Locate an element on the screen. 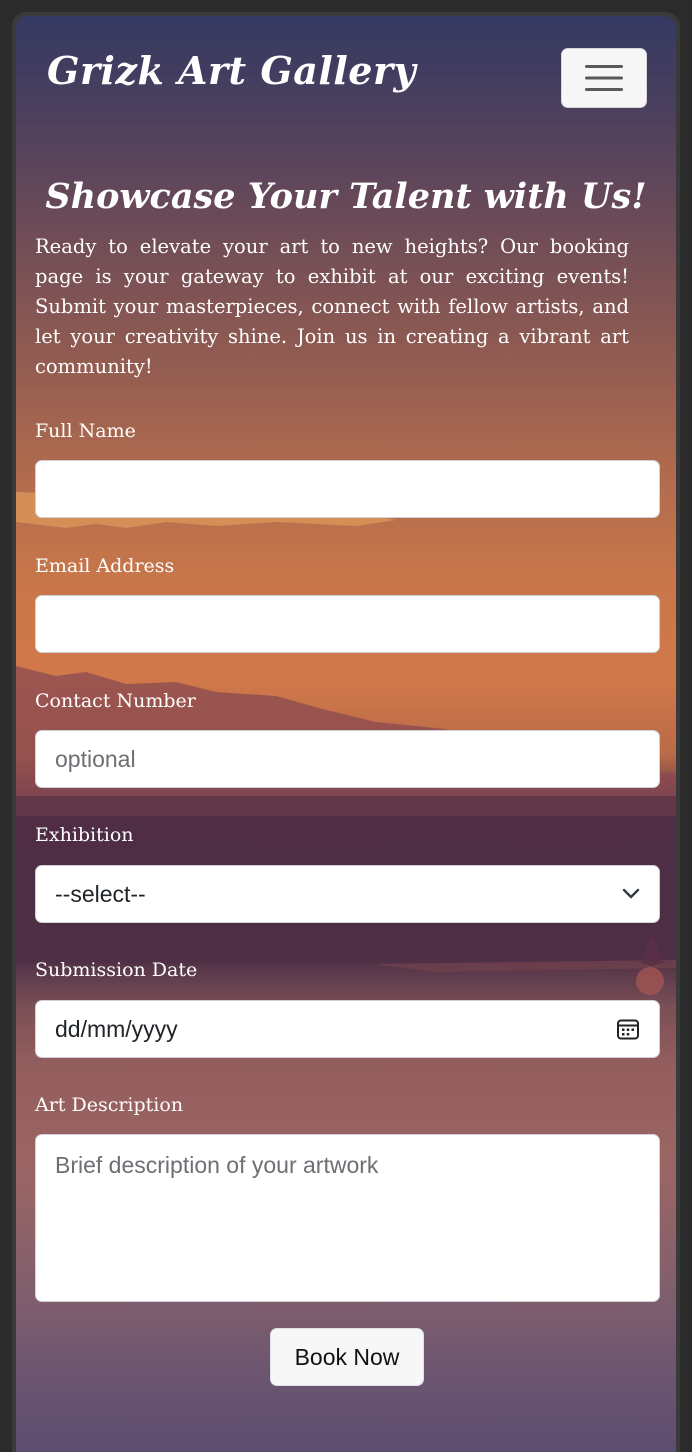  full-name-input is located at coordinates (347, 489).